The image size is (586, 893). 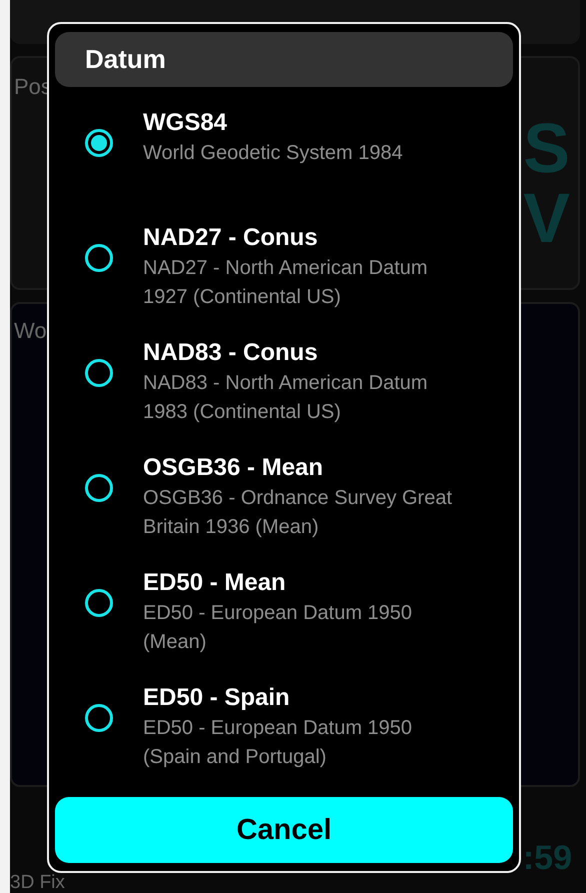 What do you see at coordinates (284, 830) in the screenshot?
I see `cancel-button: Cancel` at bounding box center [284, 830].